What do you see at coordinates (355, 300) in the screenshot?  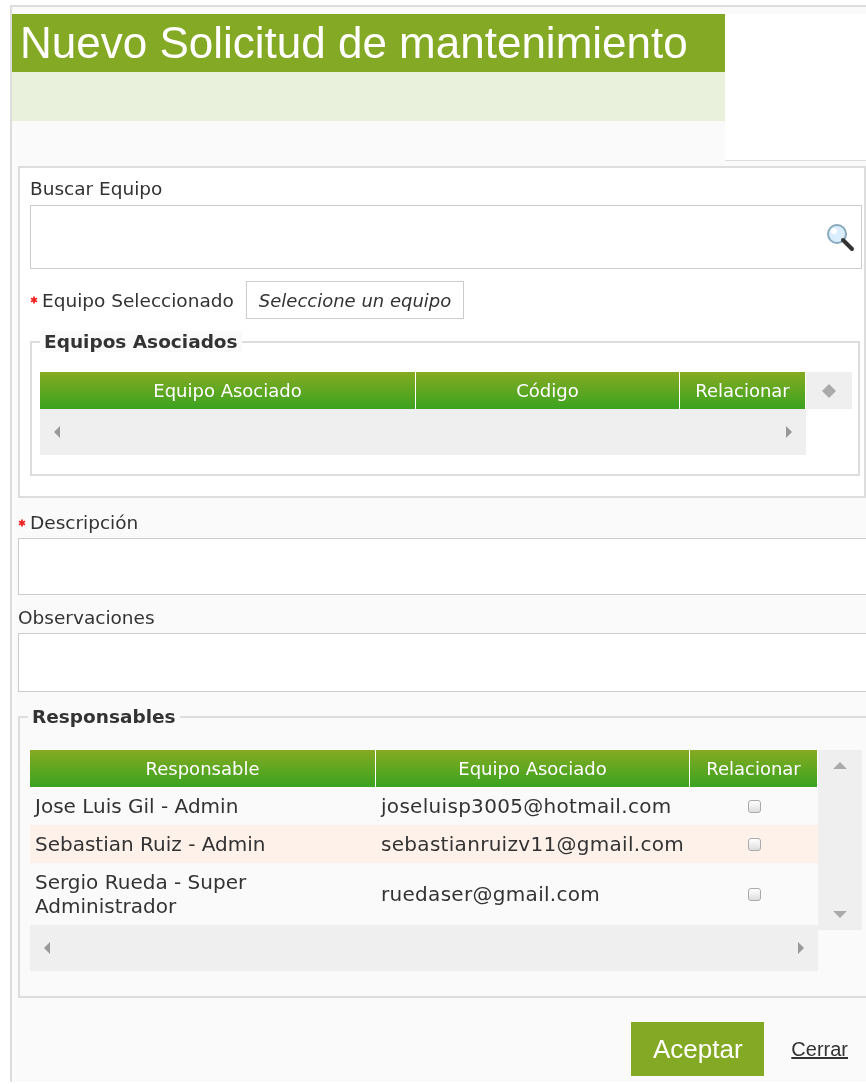 I see `equipment-select-button: Seleccione un equipo` at bounding box center [355, 300].